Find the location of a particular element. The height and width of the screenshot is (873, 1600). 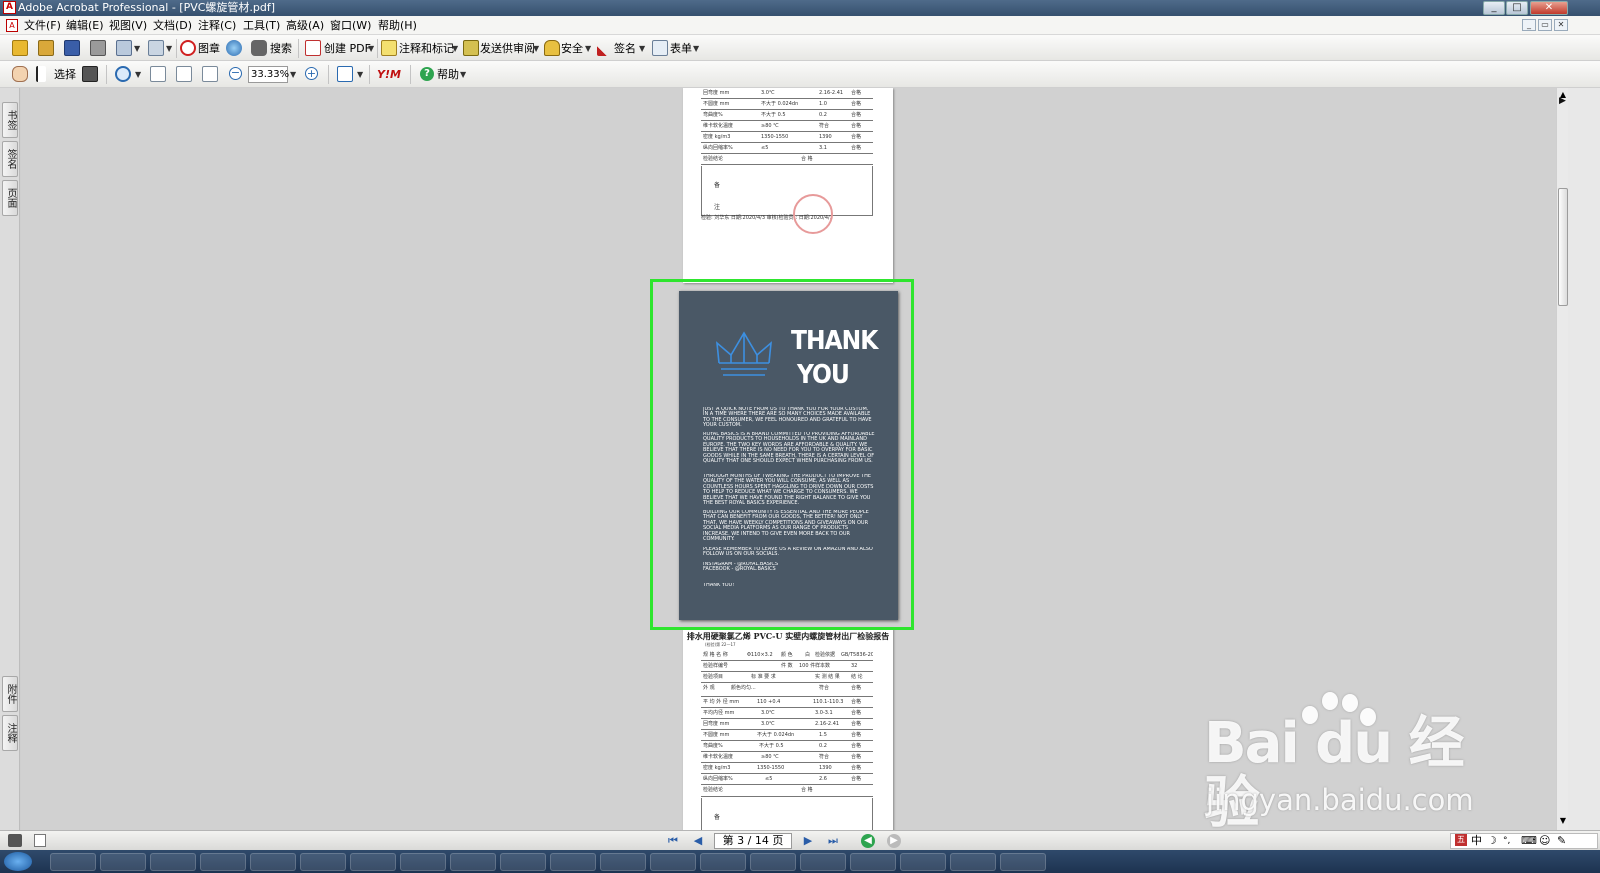

ime-user-icon: ☺ is located at coordinates (1544, 841).